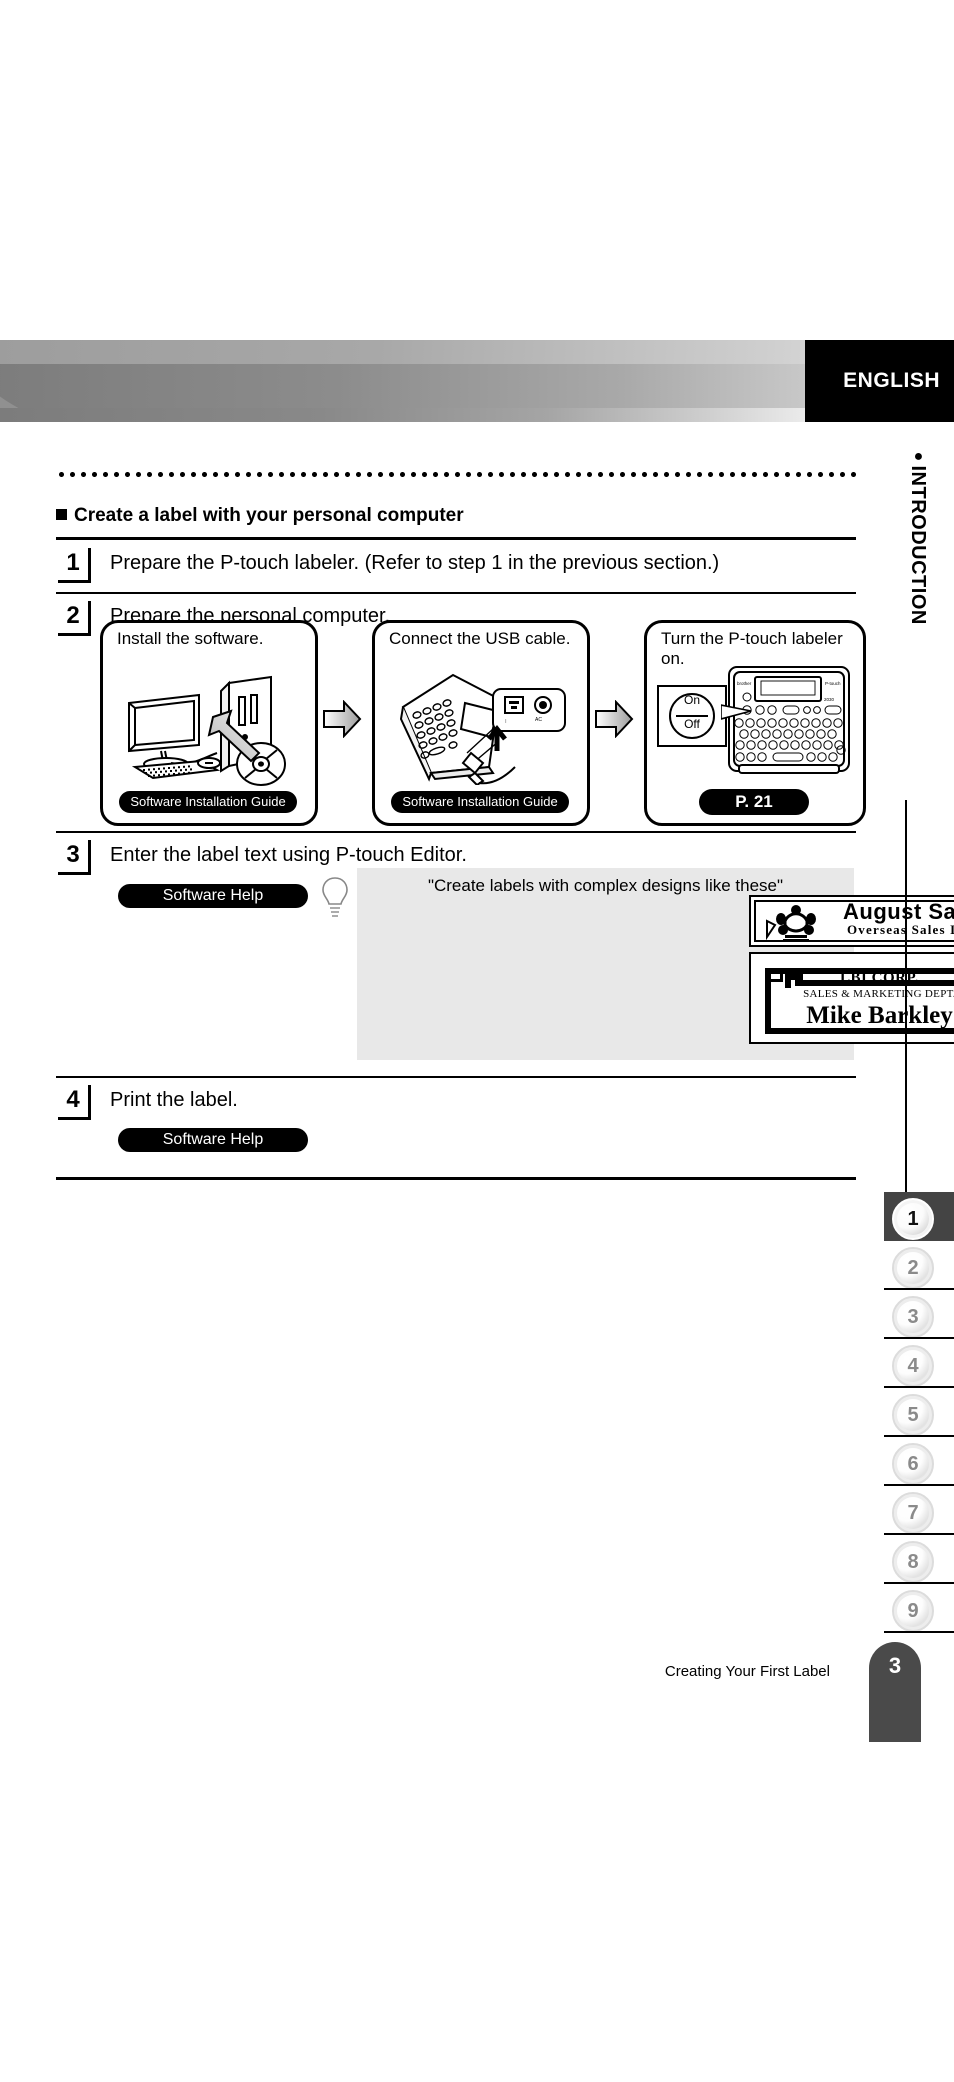  I want to click on flow-arrow-2-icon, so click(614, 719).